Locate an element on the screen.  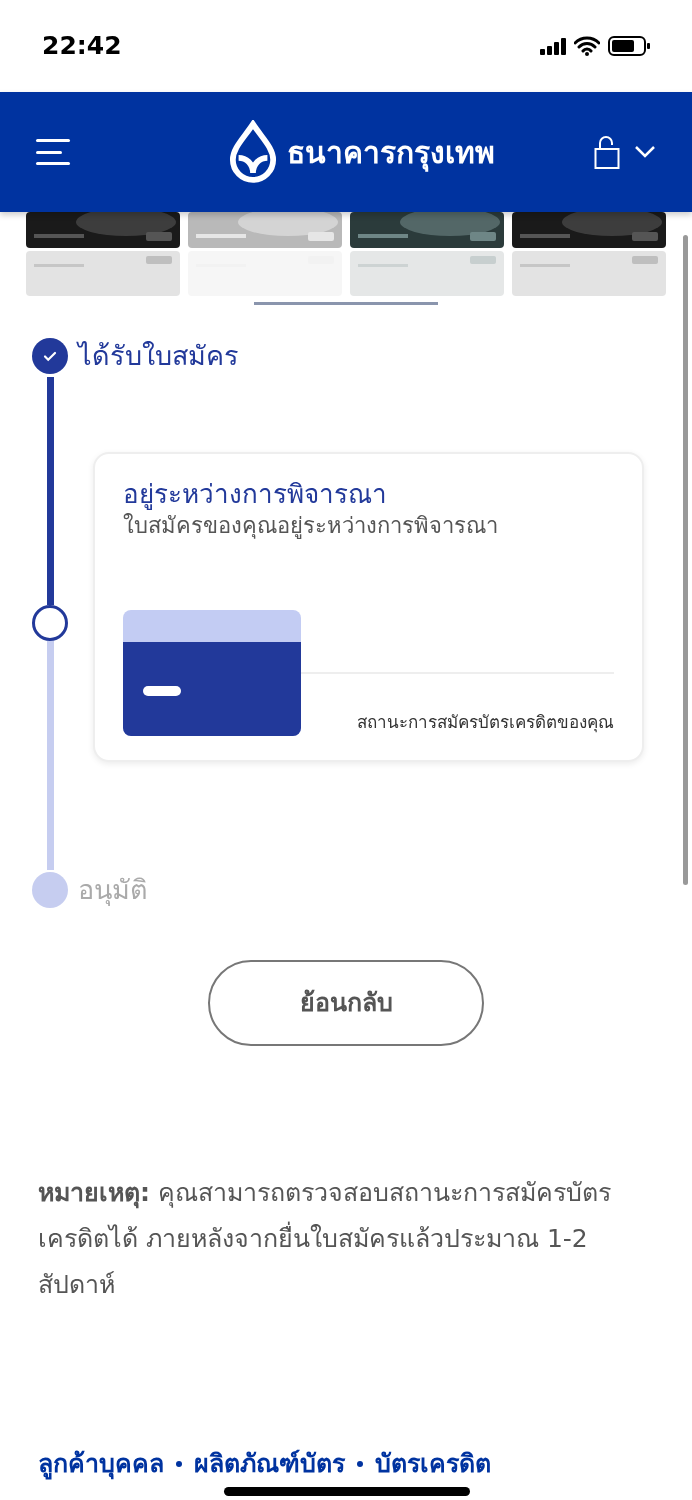
breadcrumb-link: บัตรเครดิต is located at coordinates (433, 1464).